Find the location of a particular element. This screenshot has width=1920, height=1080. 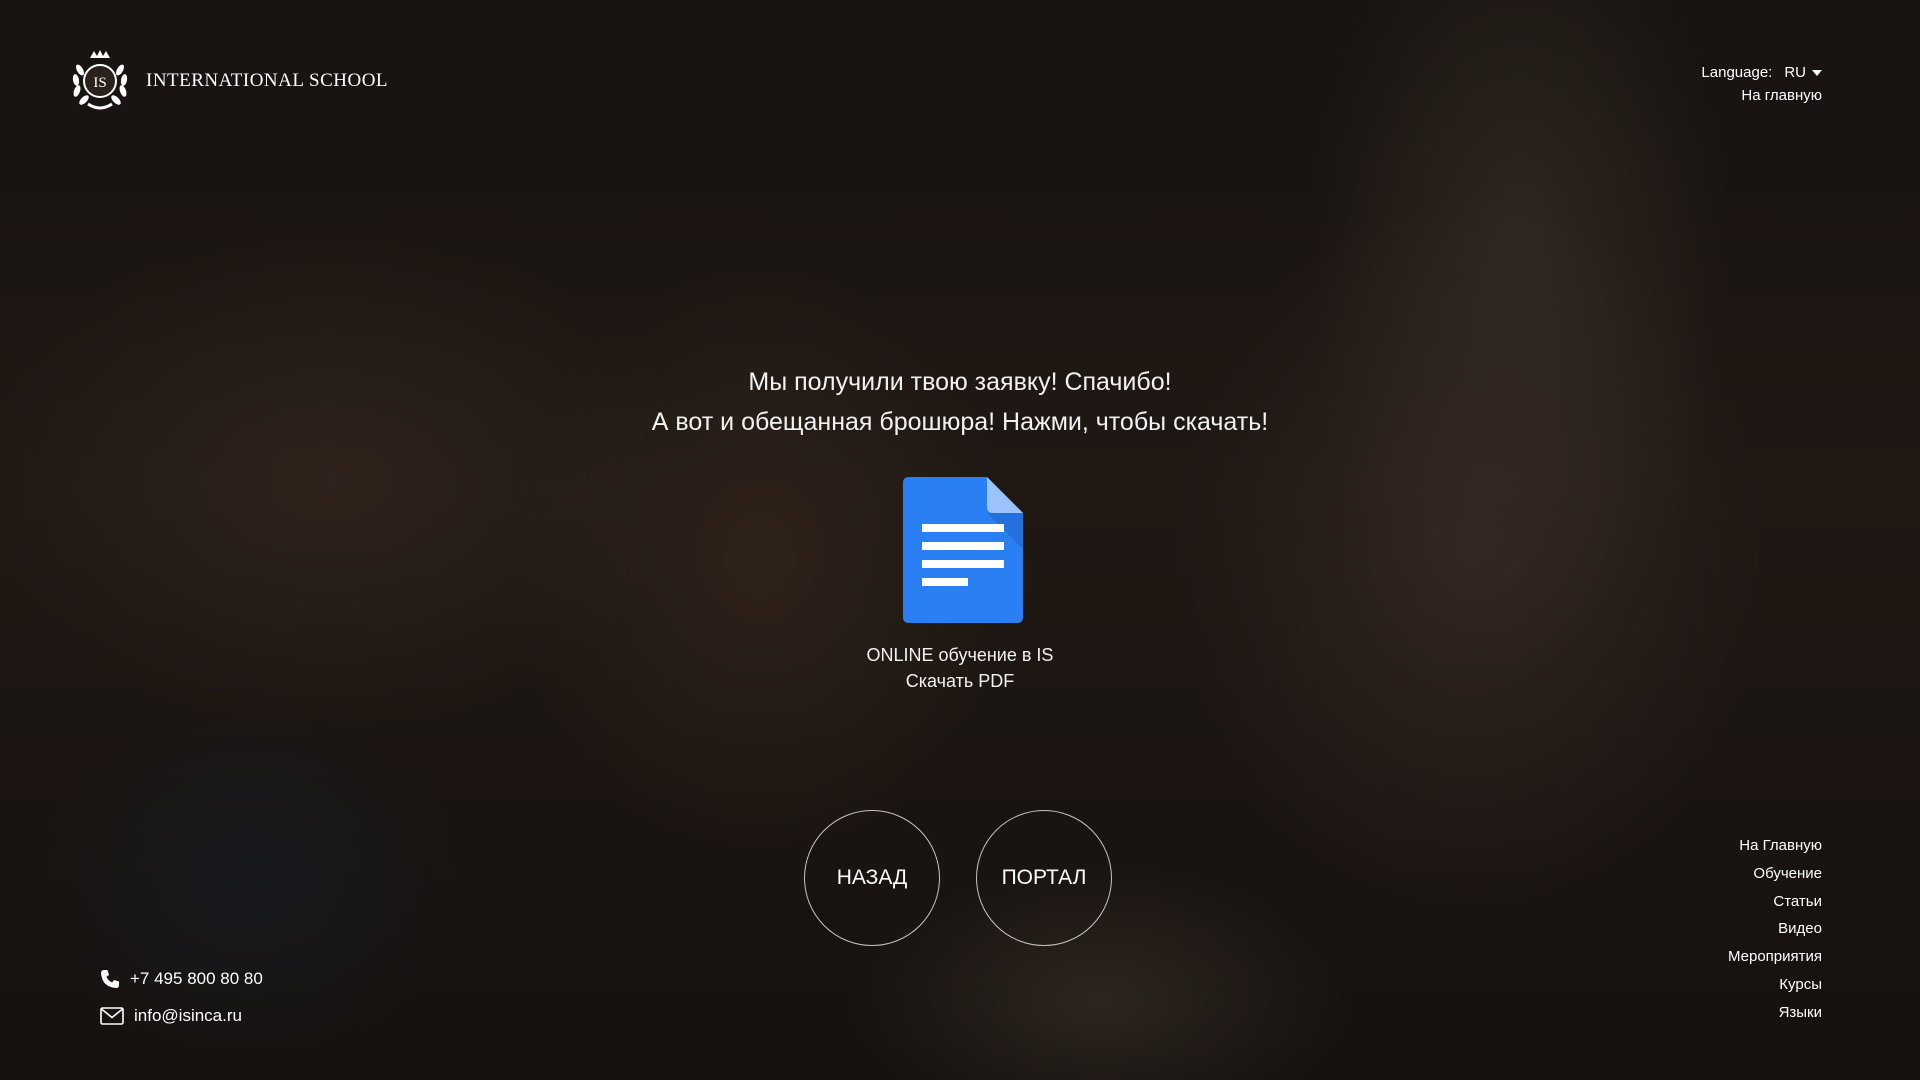

footer-nav-events: Мероприятия is located at coordinates (1775, 957).